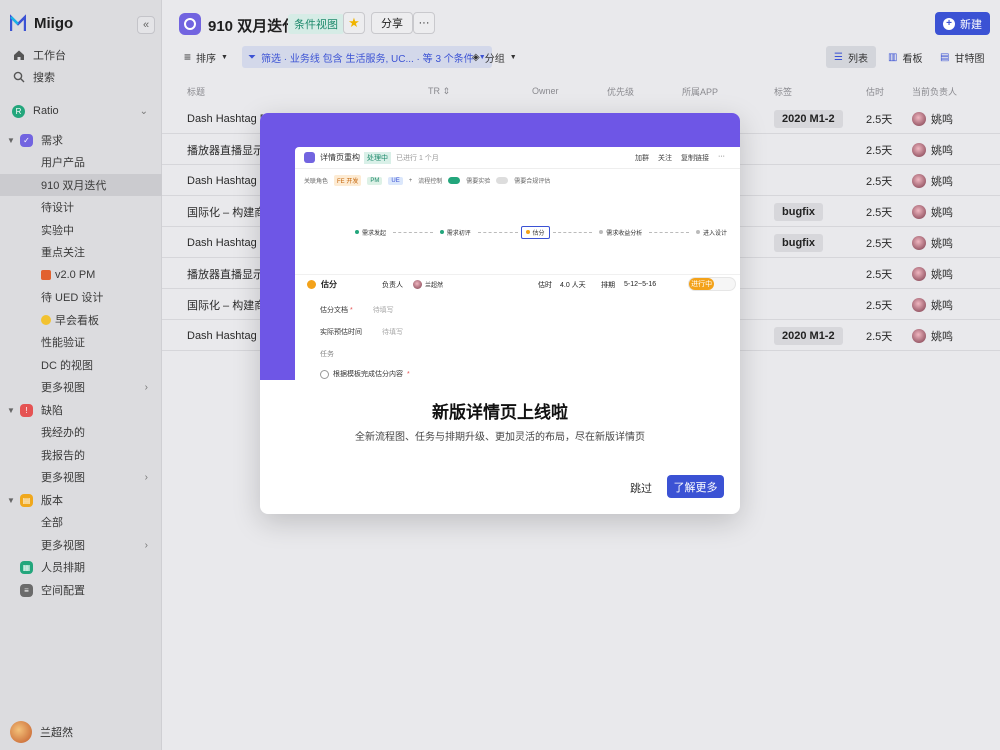 This screenshot has height=750, width=1000. Describe the element at coordinates (81, 297) in the screenshot. I see `sidebar-item-ued-design: 待 UED 设计` at that location.